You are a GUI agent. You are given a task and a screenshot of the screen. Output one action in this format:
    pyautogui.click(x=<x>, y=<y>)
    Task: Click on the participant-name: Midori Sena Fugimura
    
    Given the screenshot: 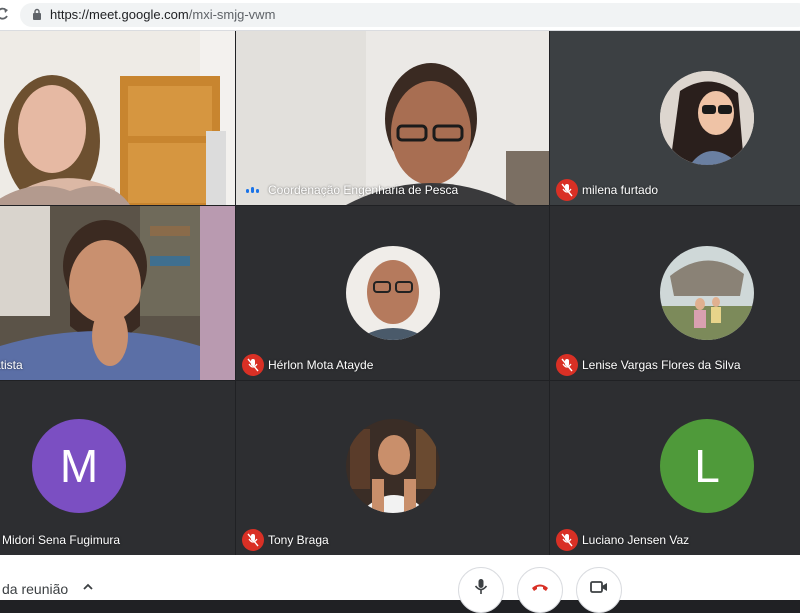 What is the action you would take?
    pyautogui.click(x=61, y=540)
    